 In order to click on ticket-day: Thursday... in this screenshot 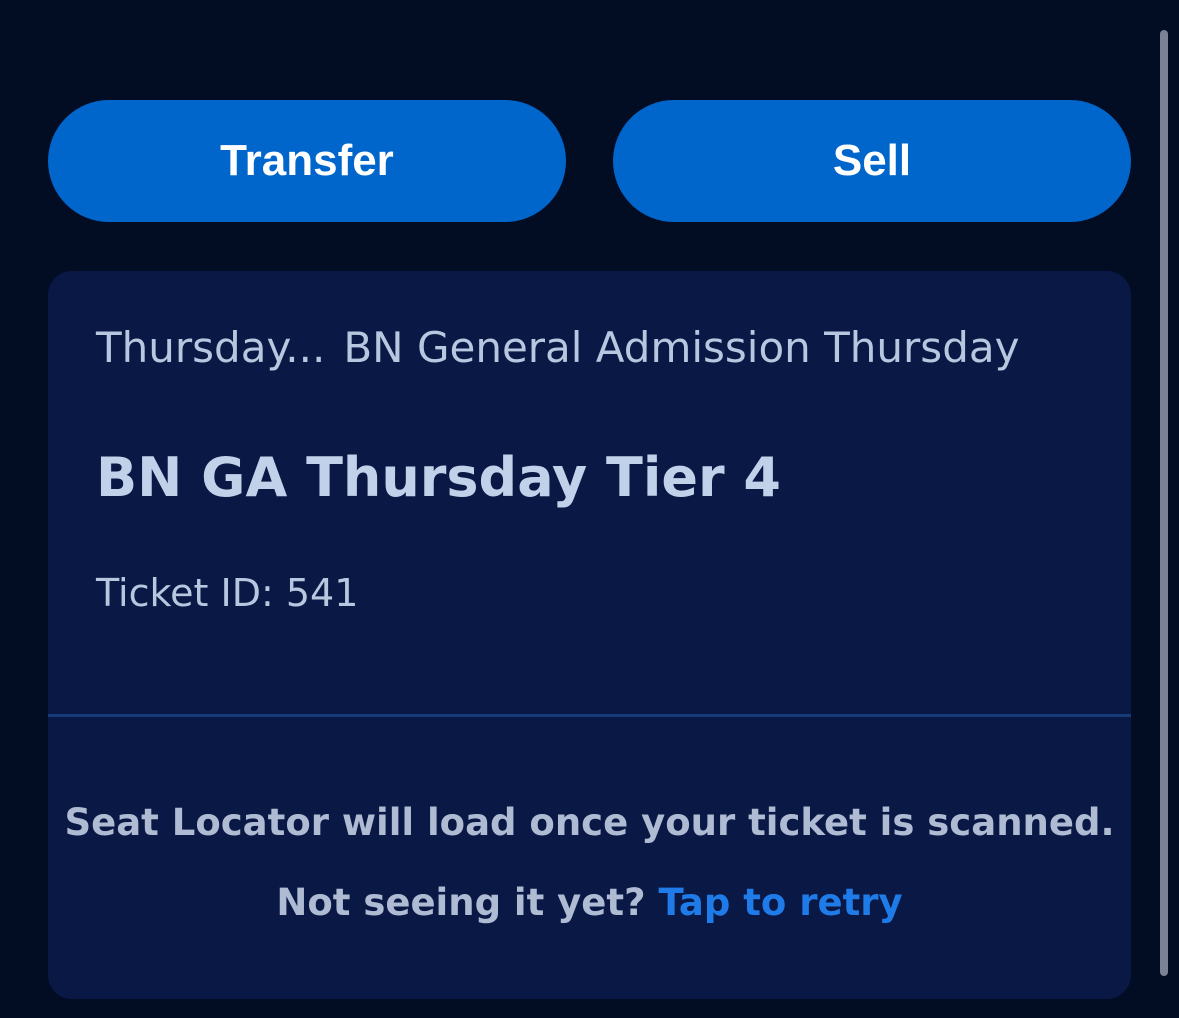, I will do `click(211, 347)`.